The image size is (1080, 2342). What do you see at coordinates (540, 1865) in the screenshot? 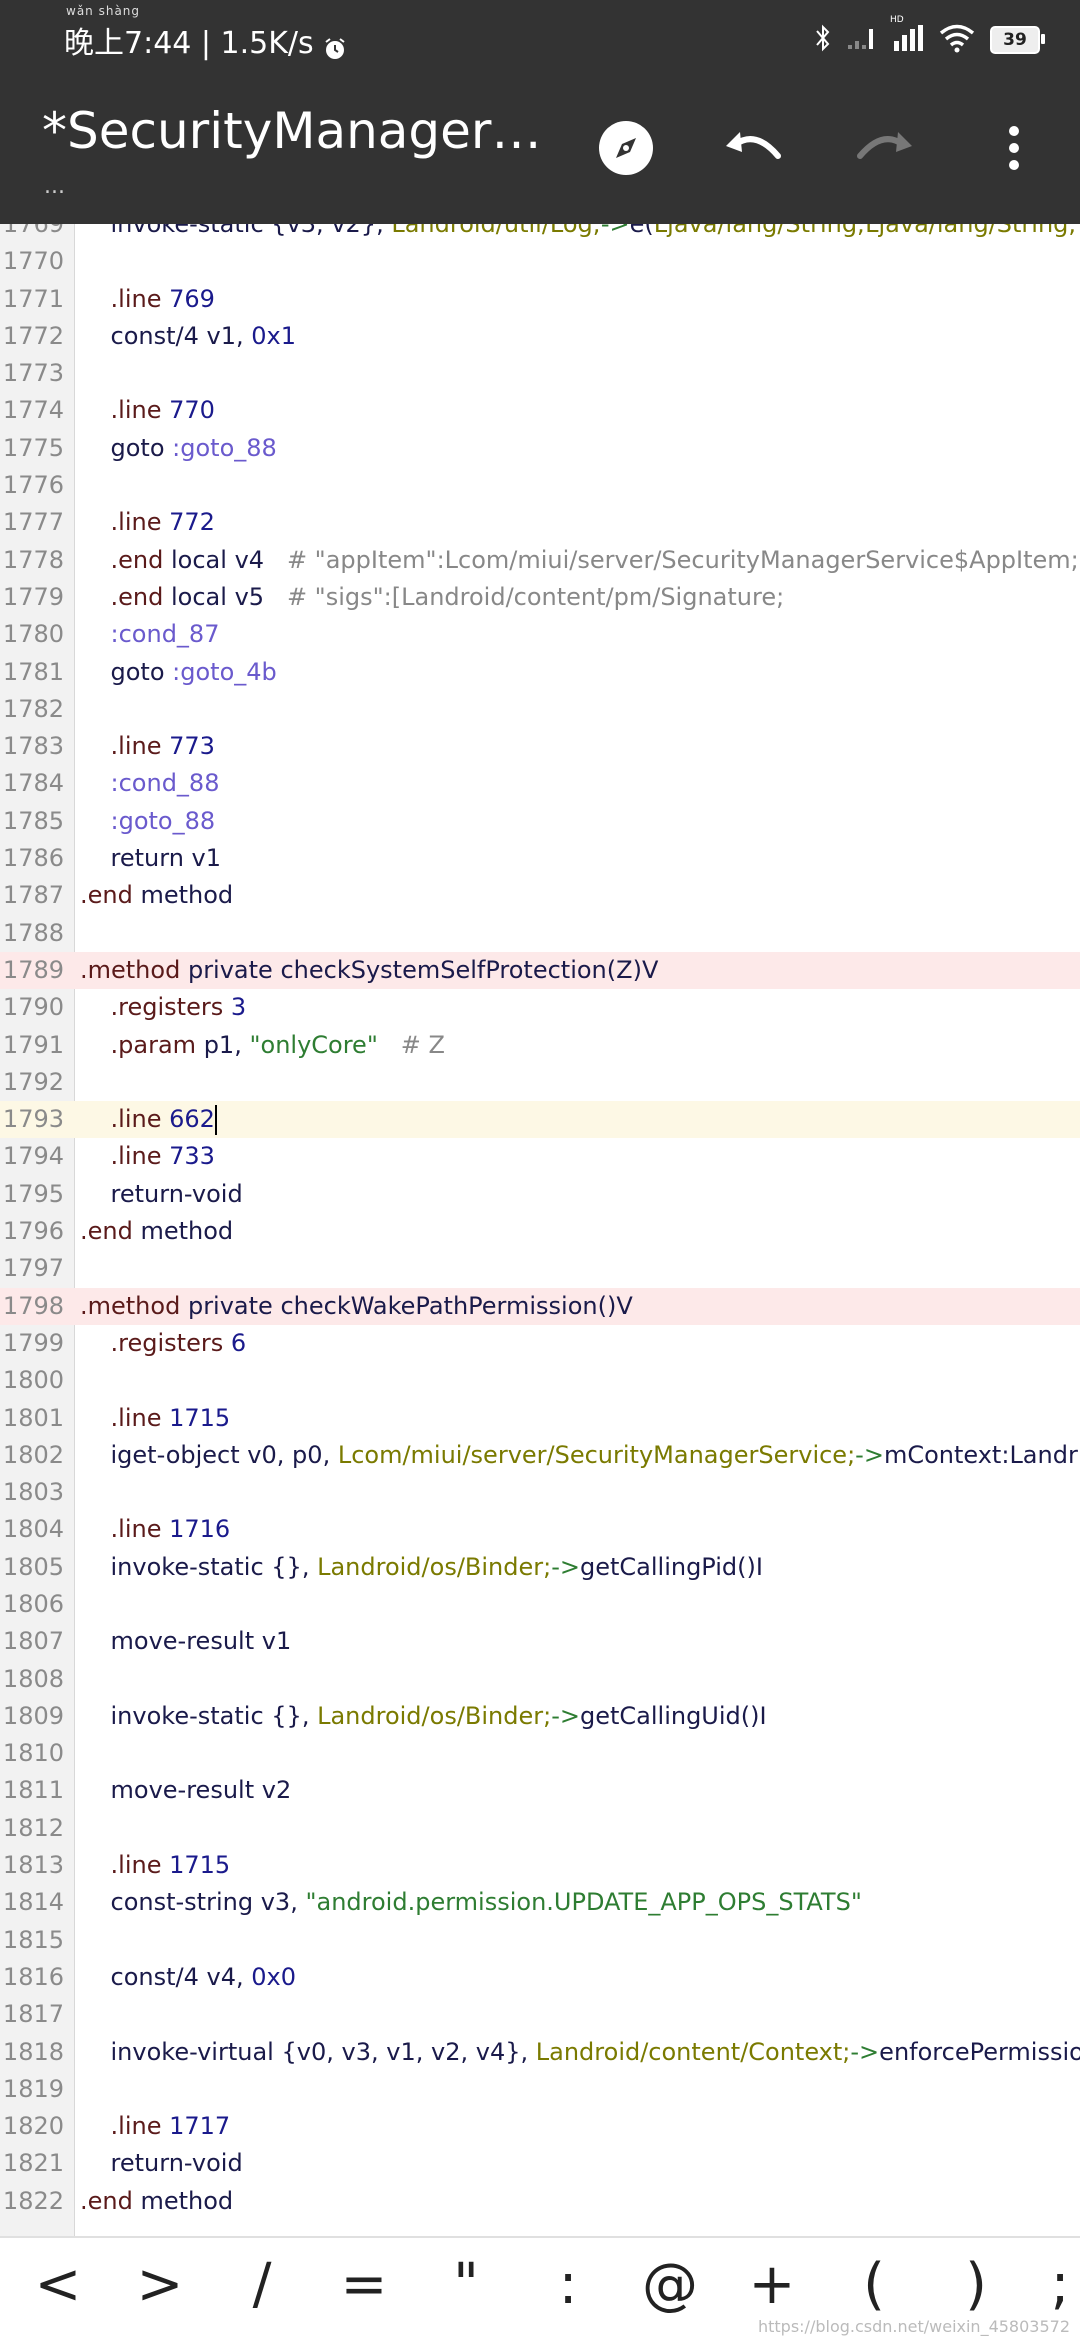
I see `code-line: 1813 .line 1715` at bounding box center [540, 1865].